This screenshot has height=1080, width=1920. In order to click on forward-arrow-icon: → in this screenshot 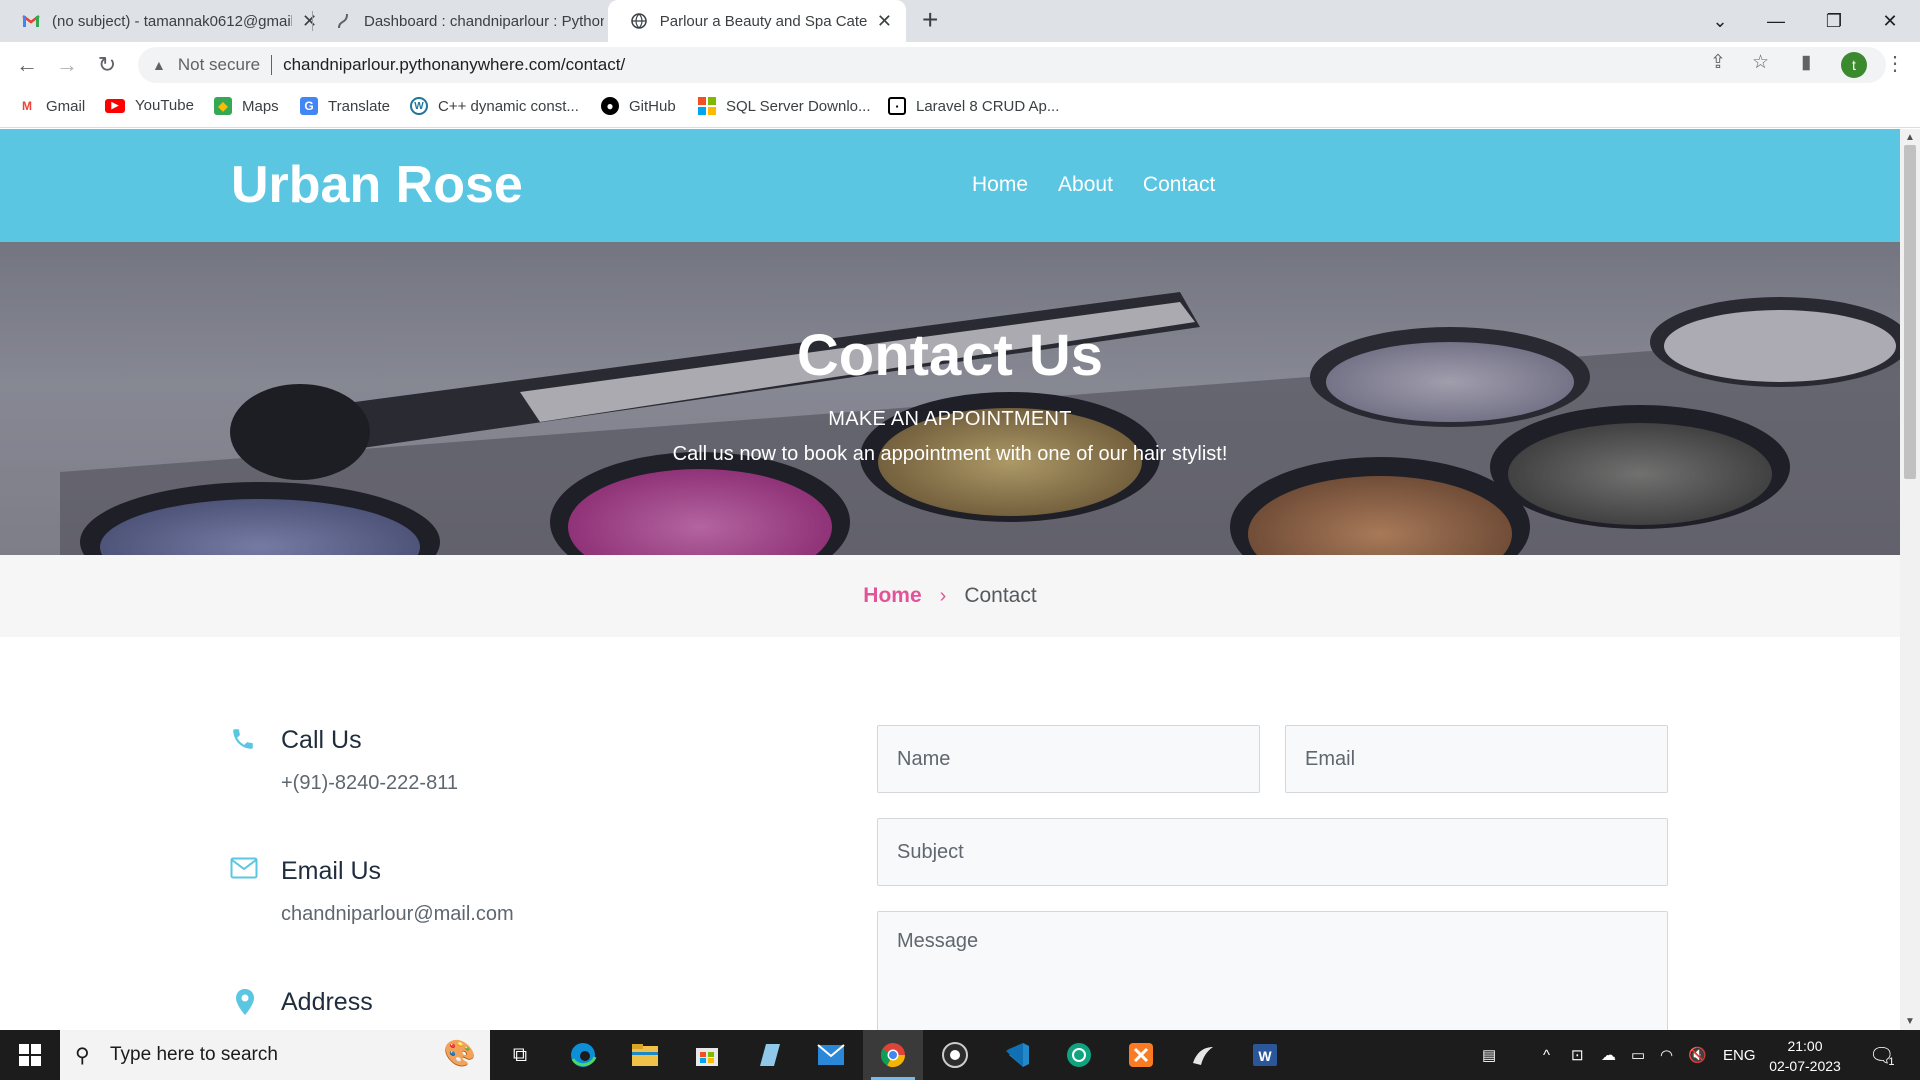, I will do `click(67, 65)`.